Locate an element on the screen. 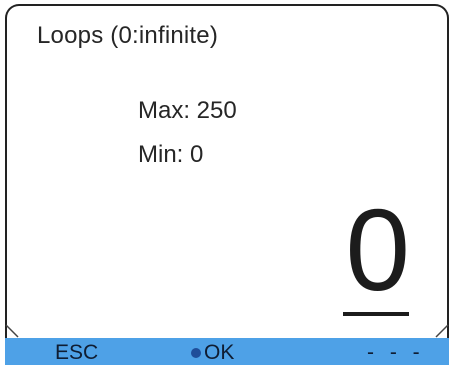 The height and width of the screenshot is (365, 454). ok-softkey-label: OK is located at coordinates (219, 352).